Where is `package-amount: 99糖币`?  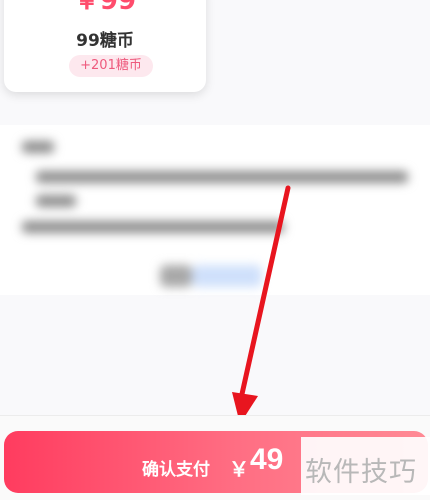 package-amount: 99糖币 is located at coordinates (105, 41).